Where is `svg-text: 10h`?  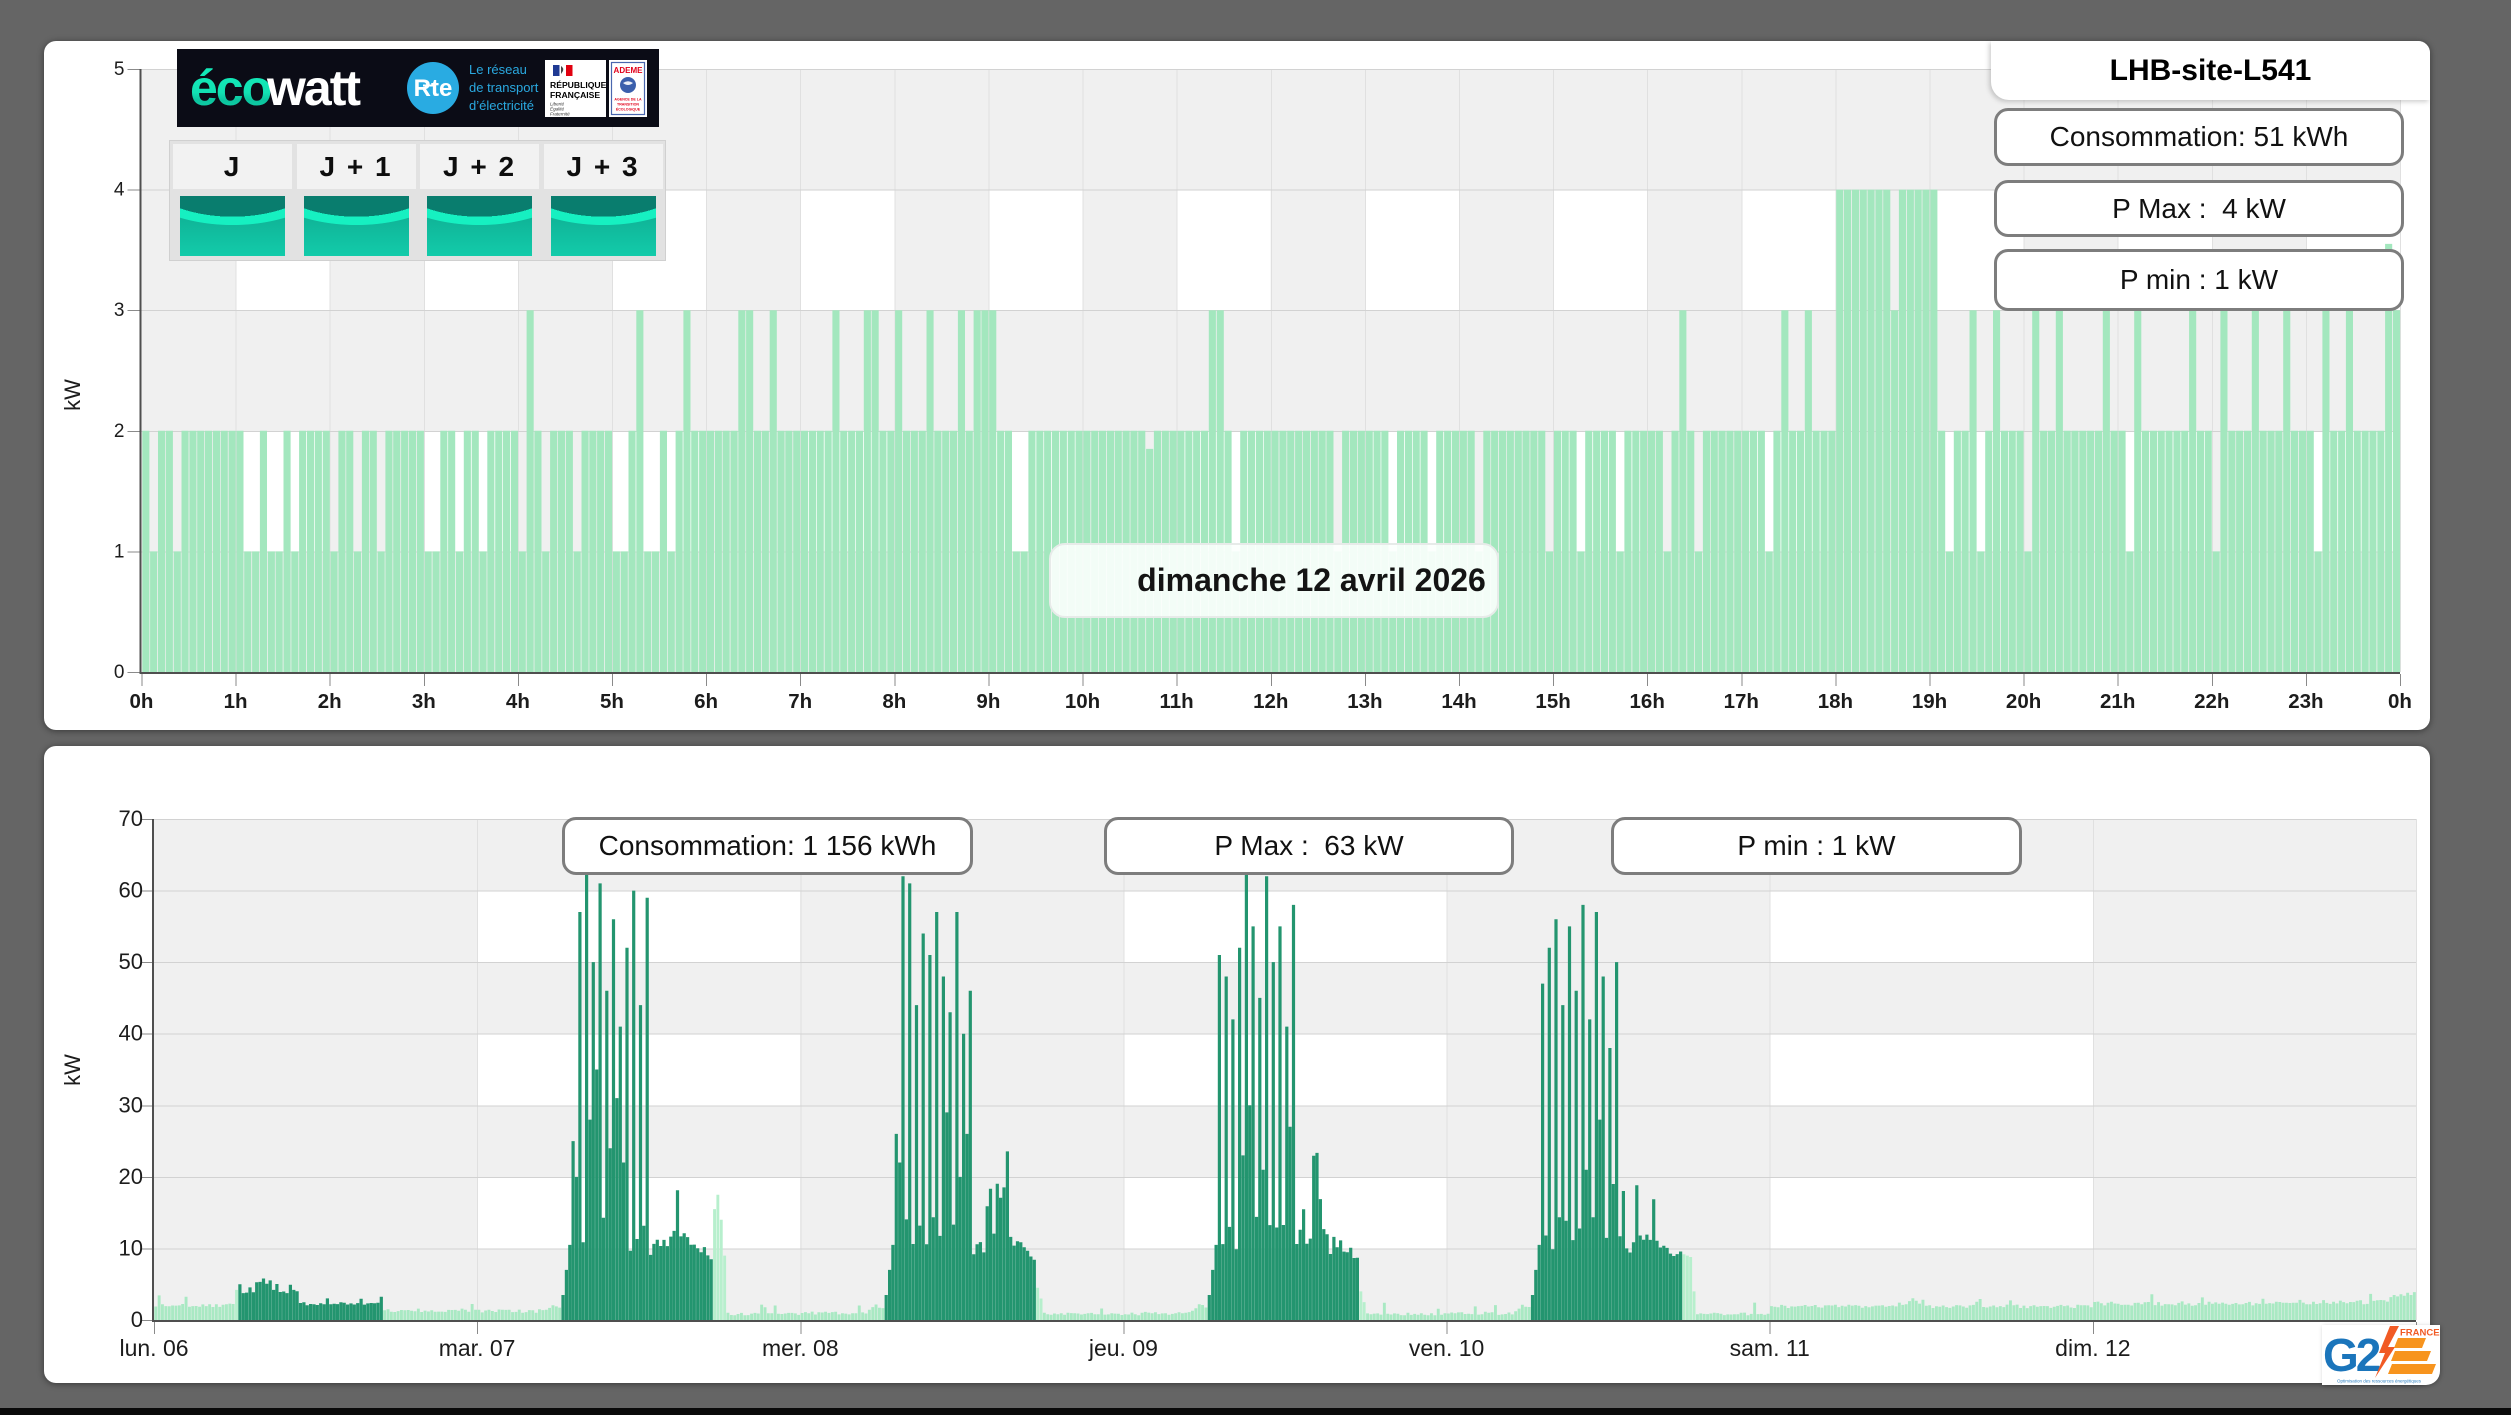 svg-text: 10h is located at coordinates (1082, 701).